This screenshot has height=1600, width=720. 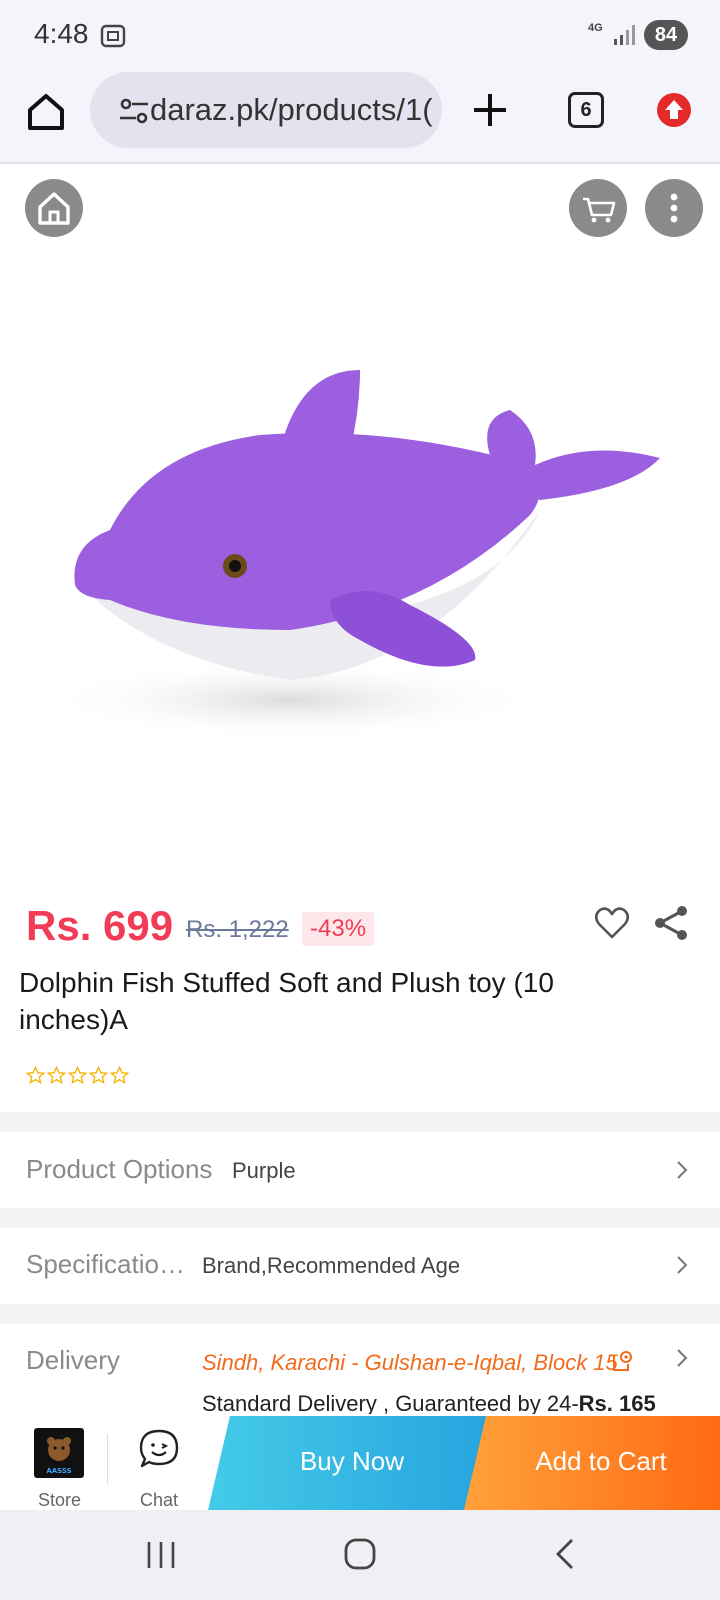 What do you see at coordinates (161, 1555) in the screenshot?
I see `recents-icon` at bounding box center [161, 1555].